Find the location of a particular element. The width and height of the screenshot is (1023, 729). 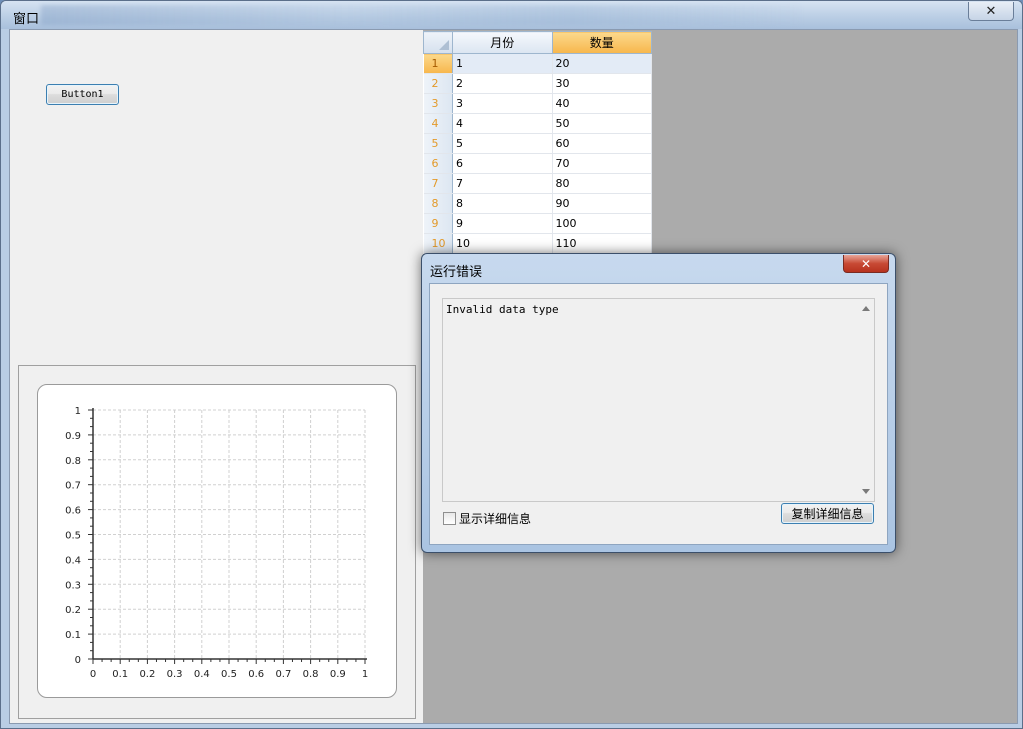

x-tick-label: 0.7 is located at coordinates (283, 674).